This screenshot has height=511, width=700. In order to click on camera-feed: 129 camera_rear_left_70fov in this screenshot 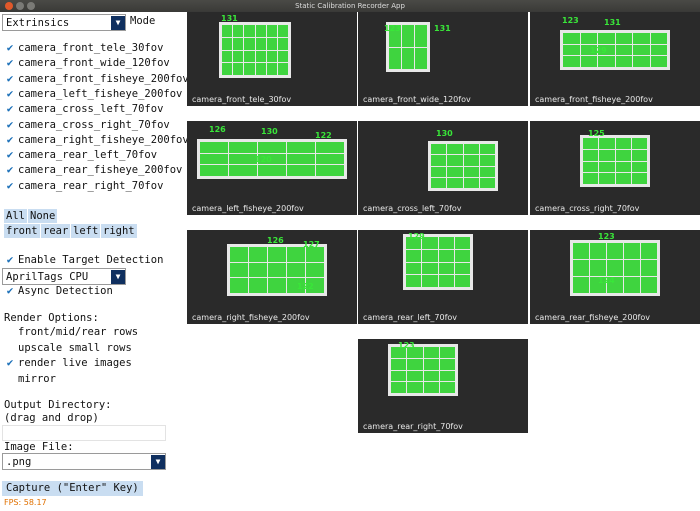, I will do `click(443, 277)`.